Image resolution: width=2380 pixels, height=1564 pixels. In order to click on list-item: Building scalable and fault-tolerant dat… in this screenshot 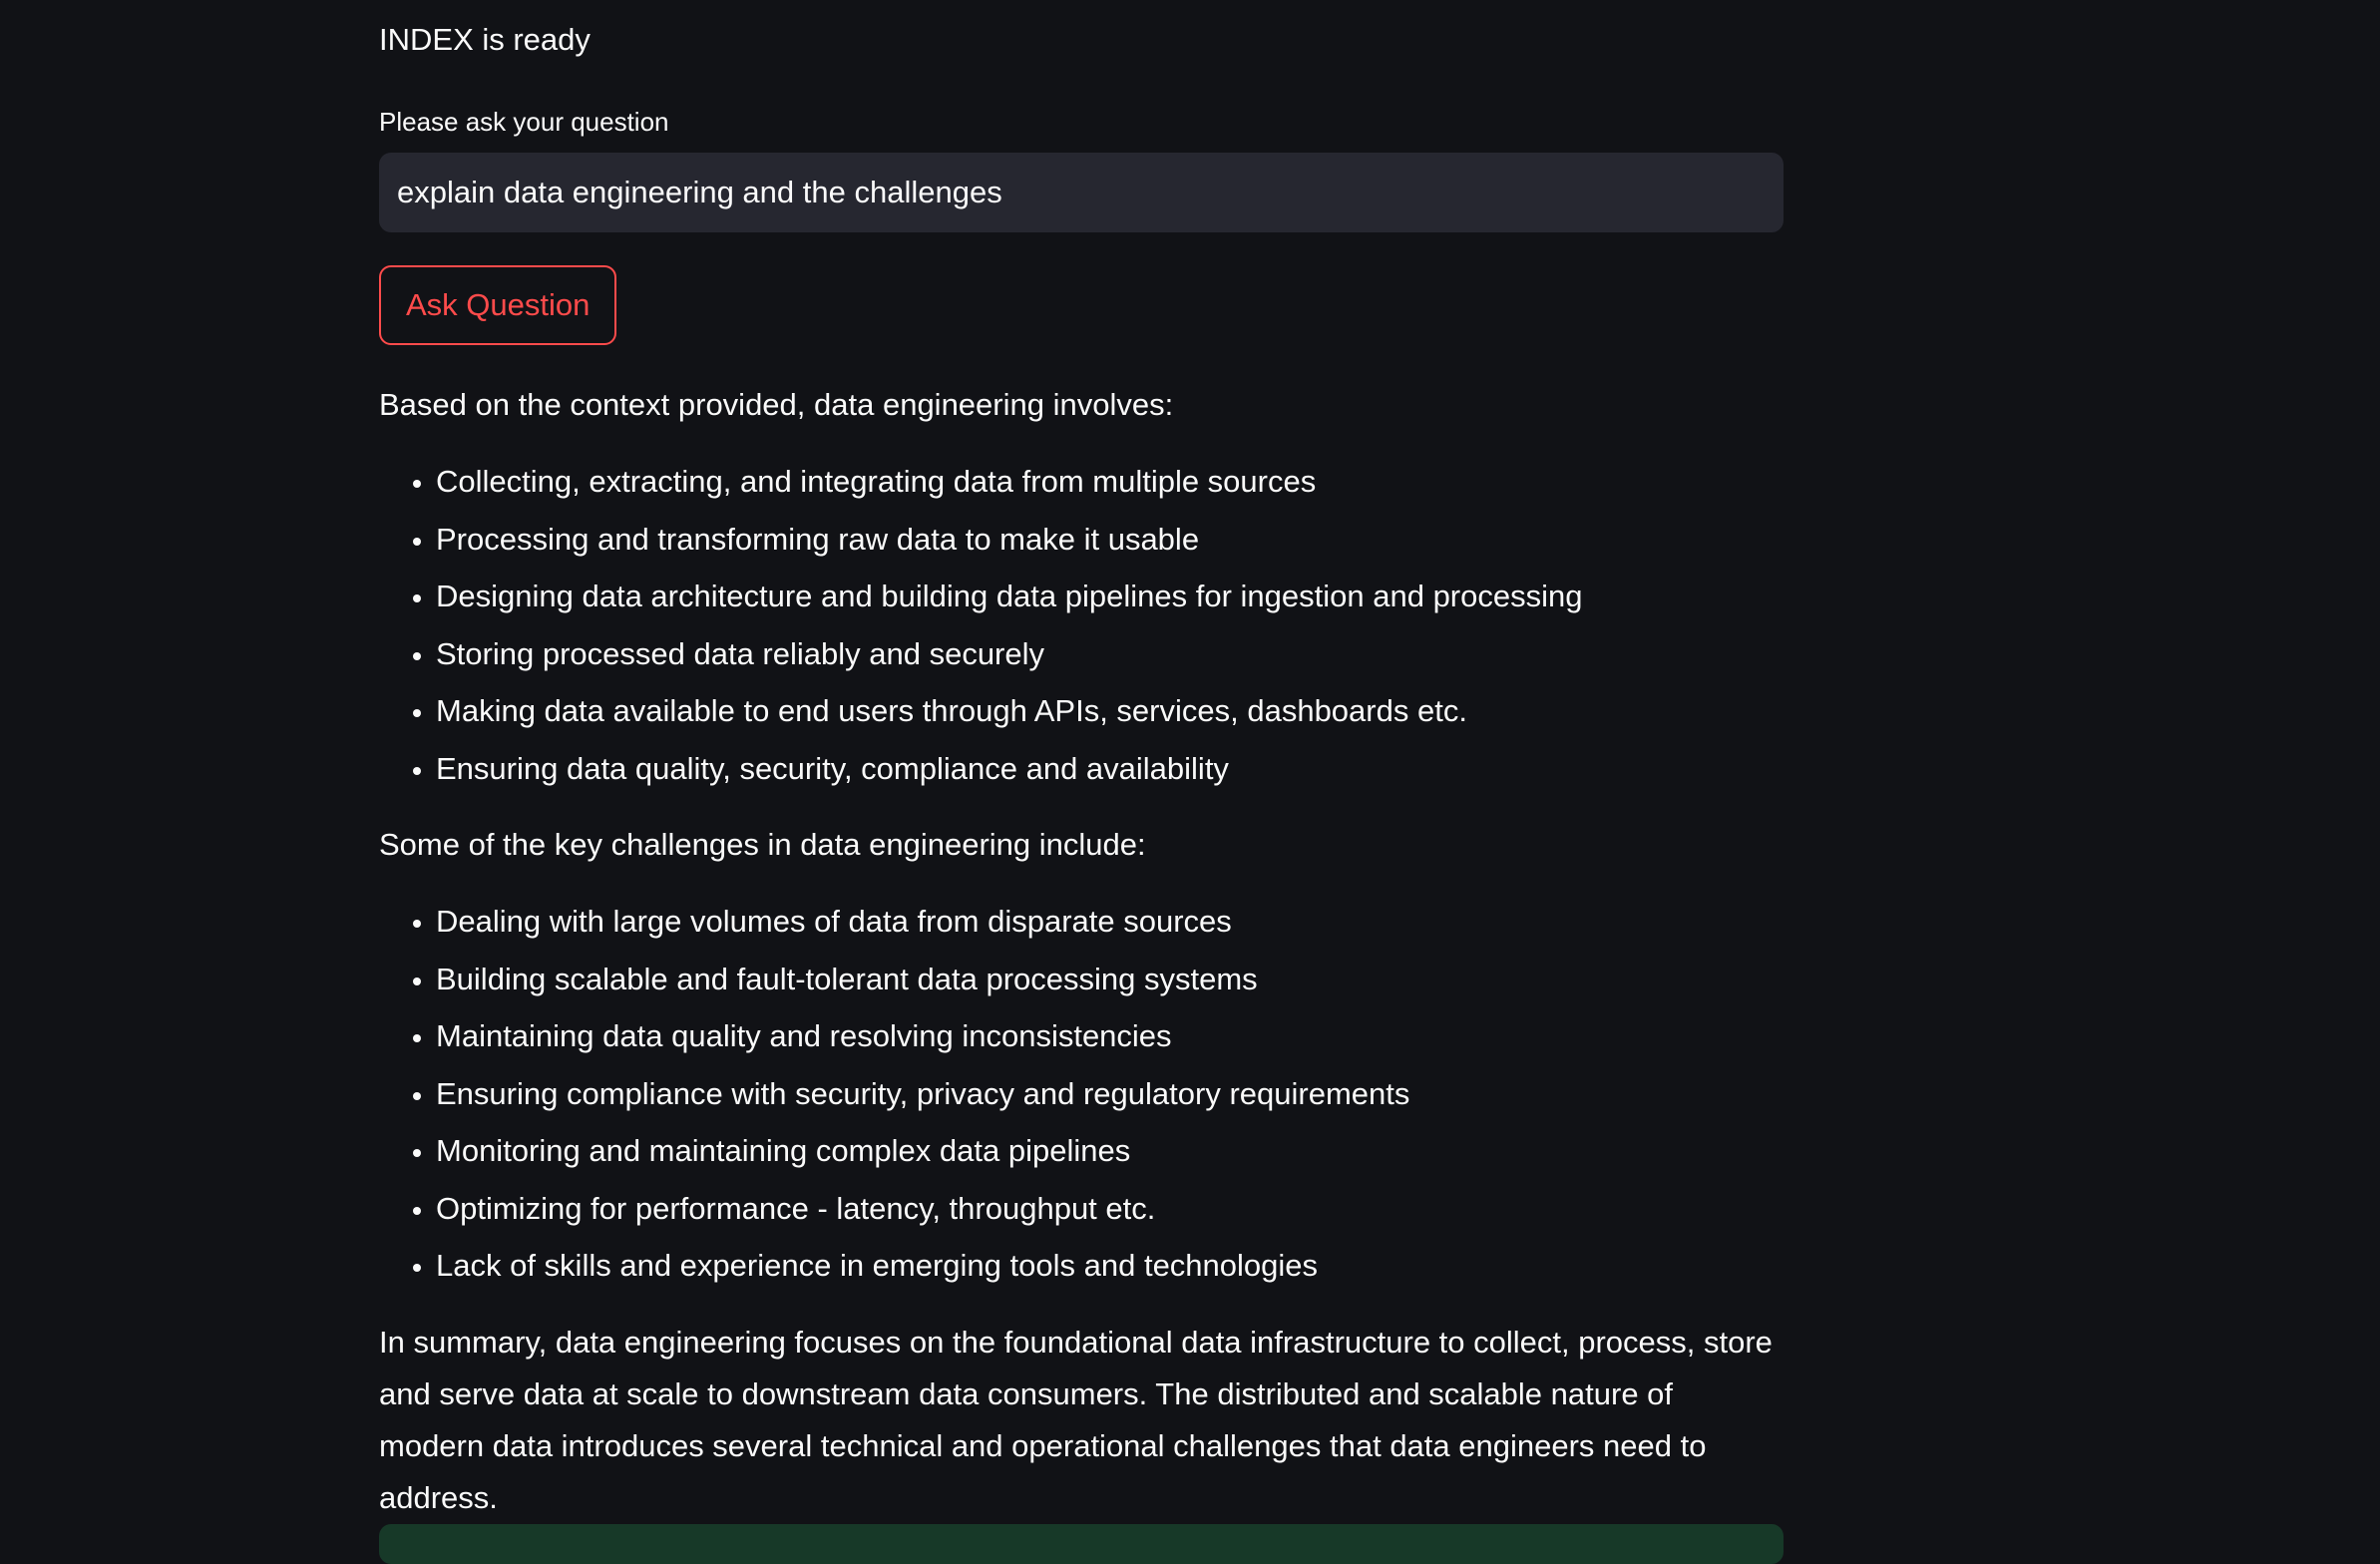, I will do `click(1110, 979)`.